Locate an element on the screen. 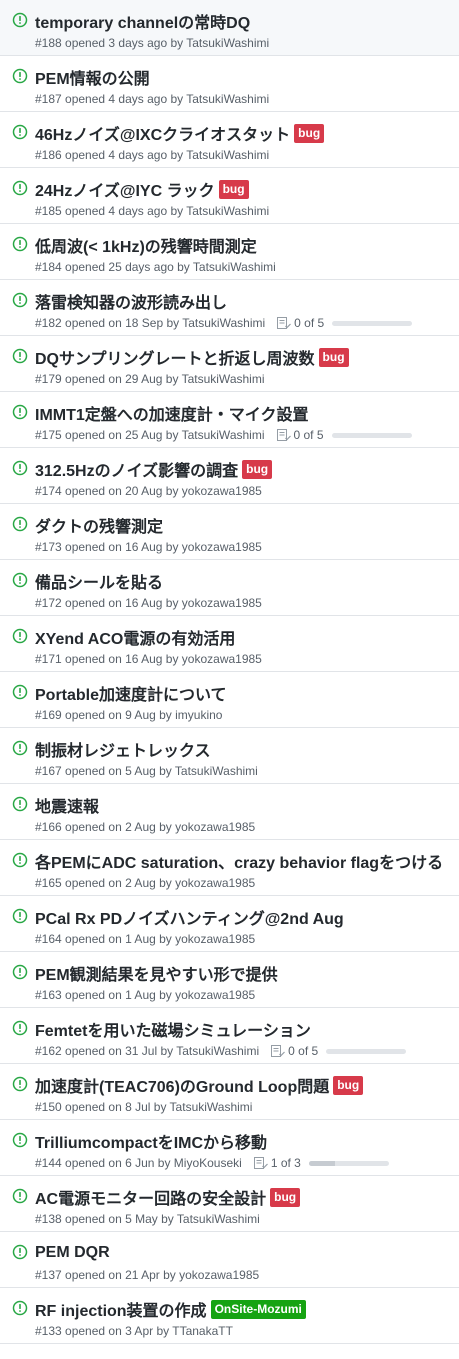 Image resolution: width=459 pixels, height=1359 pixels. issue-title-link: PCal Rx PDノイズハンティング@2nd Aug is located at coordinates (189, 917).